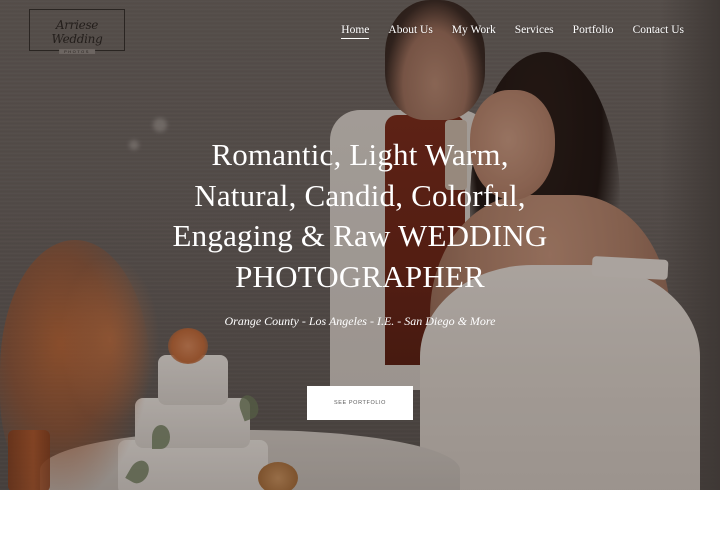 The image size is (720, 540). Describe the element at coordinates (360, 154) in the screenshot. I see `hero-headline-line: Romantic, Light Warm,` at that location.